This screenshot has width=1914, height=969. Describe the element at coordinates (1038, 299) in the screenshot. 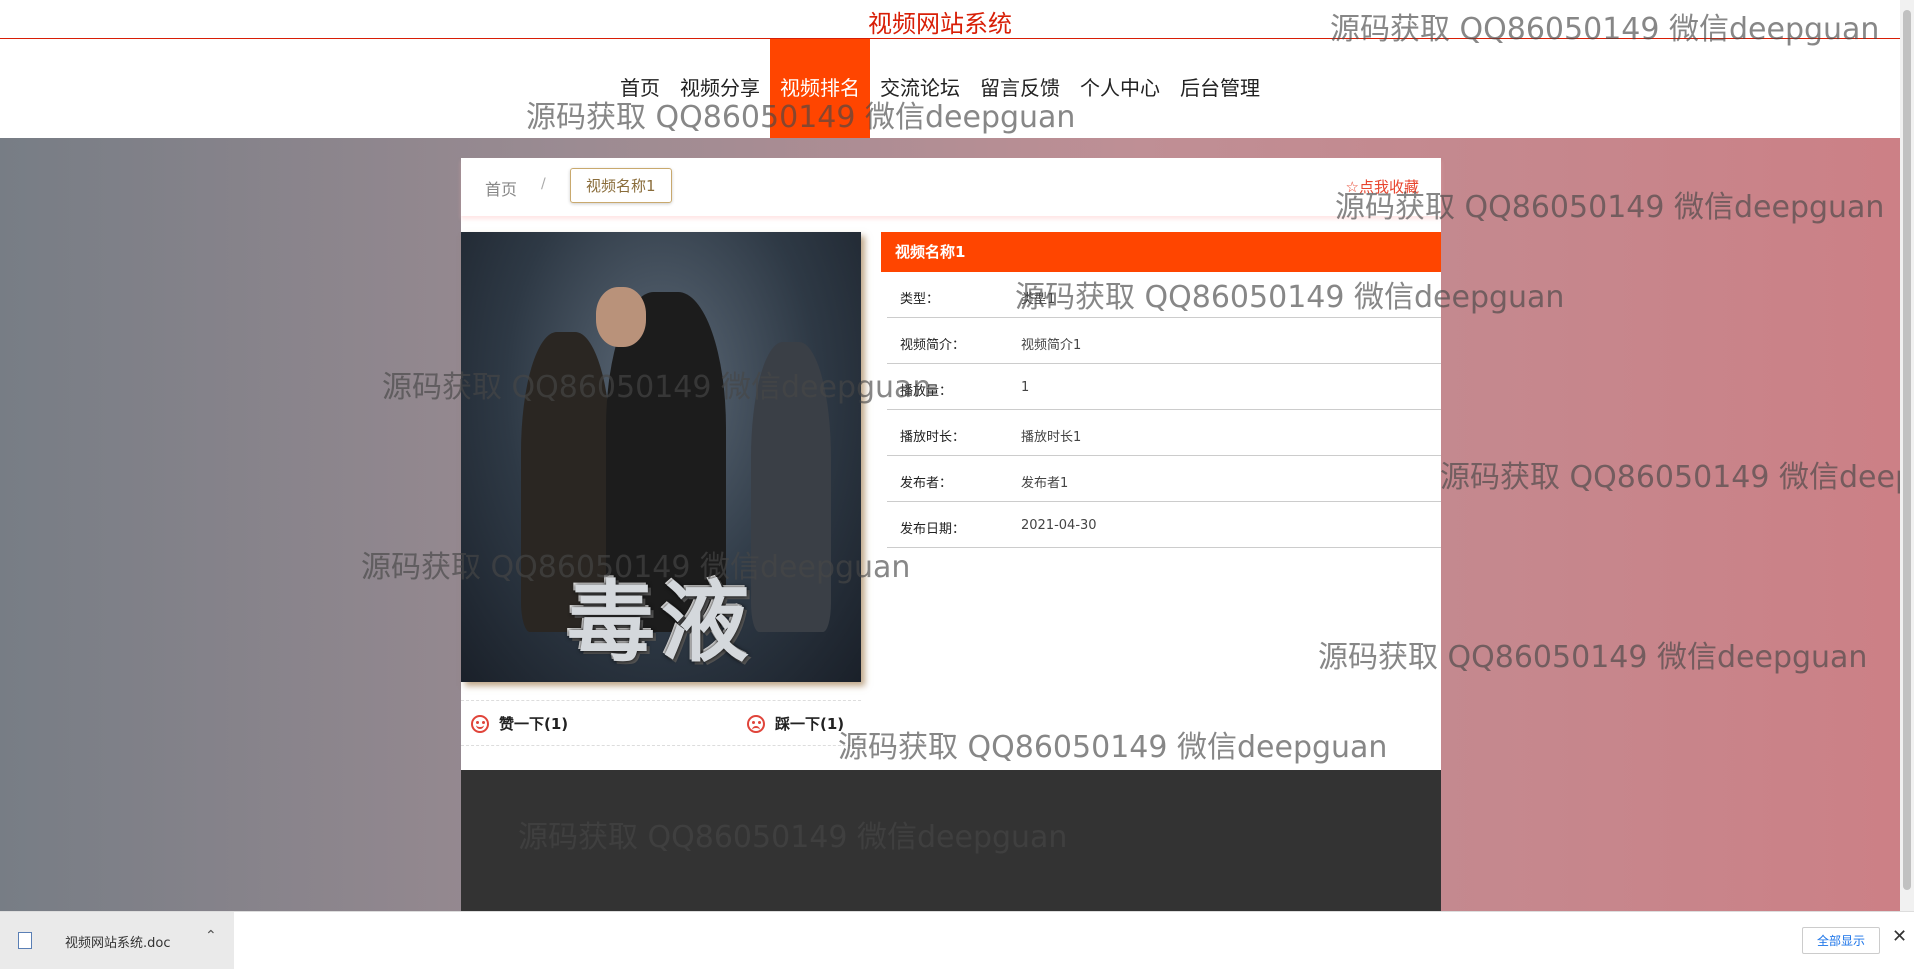

I see `info-value: 类型1` at that location.